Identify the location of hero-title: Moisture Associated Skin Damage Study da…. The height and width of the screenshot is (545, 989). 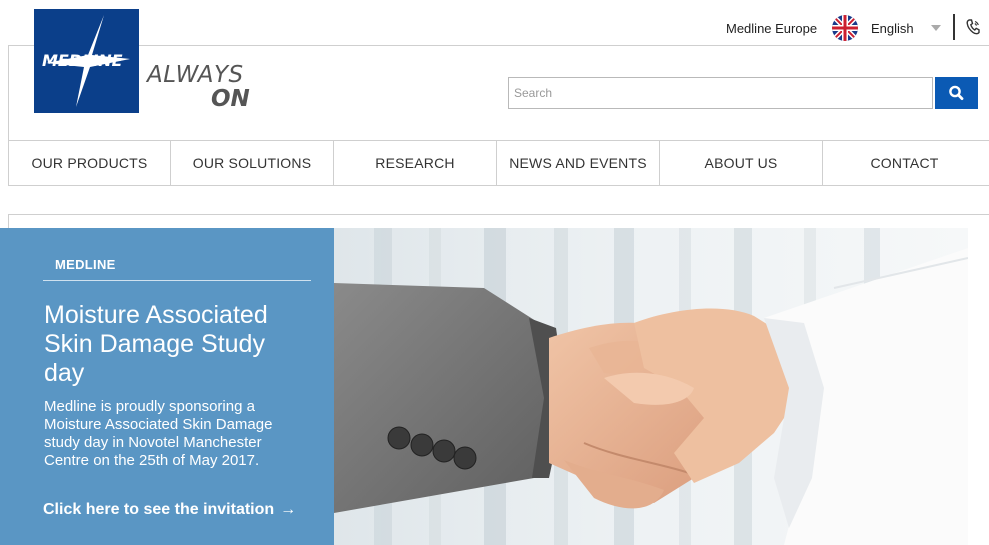
(156, 344).